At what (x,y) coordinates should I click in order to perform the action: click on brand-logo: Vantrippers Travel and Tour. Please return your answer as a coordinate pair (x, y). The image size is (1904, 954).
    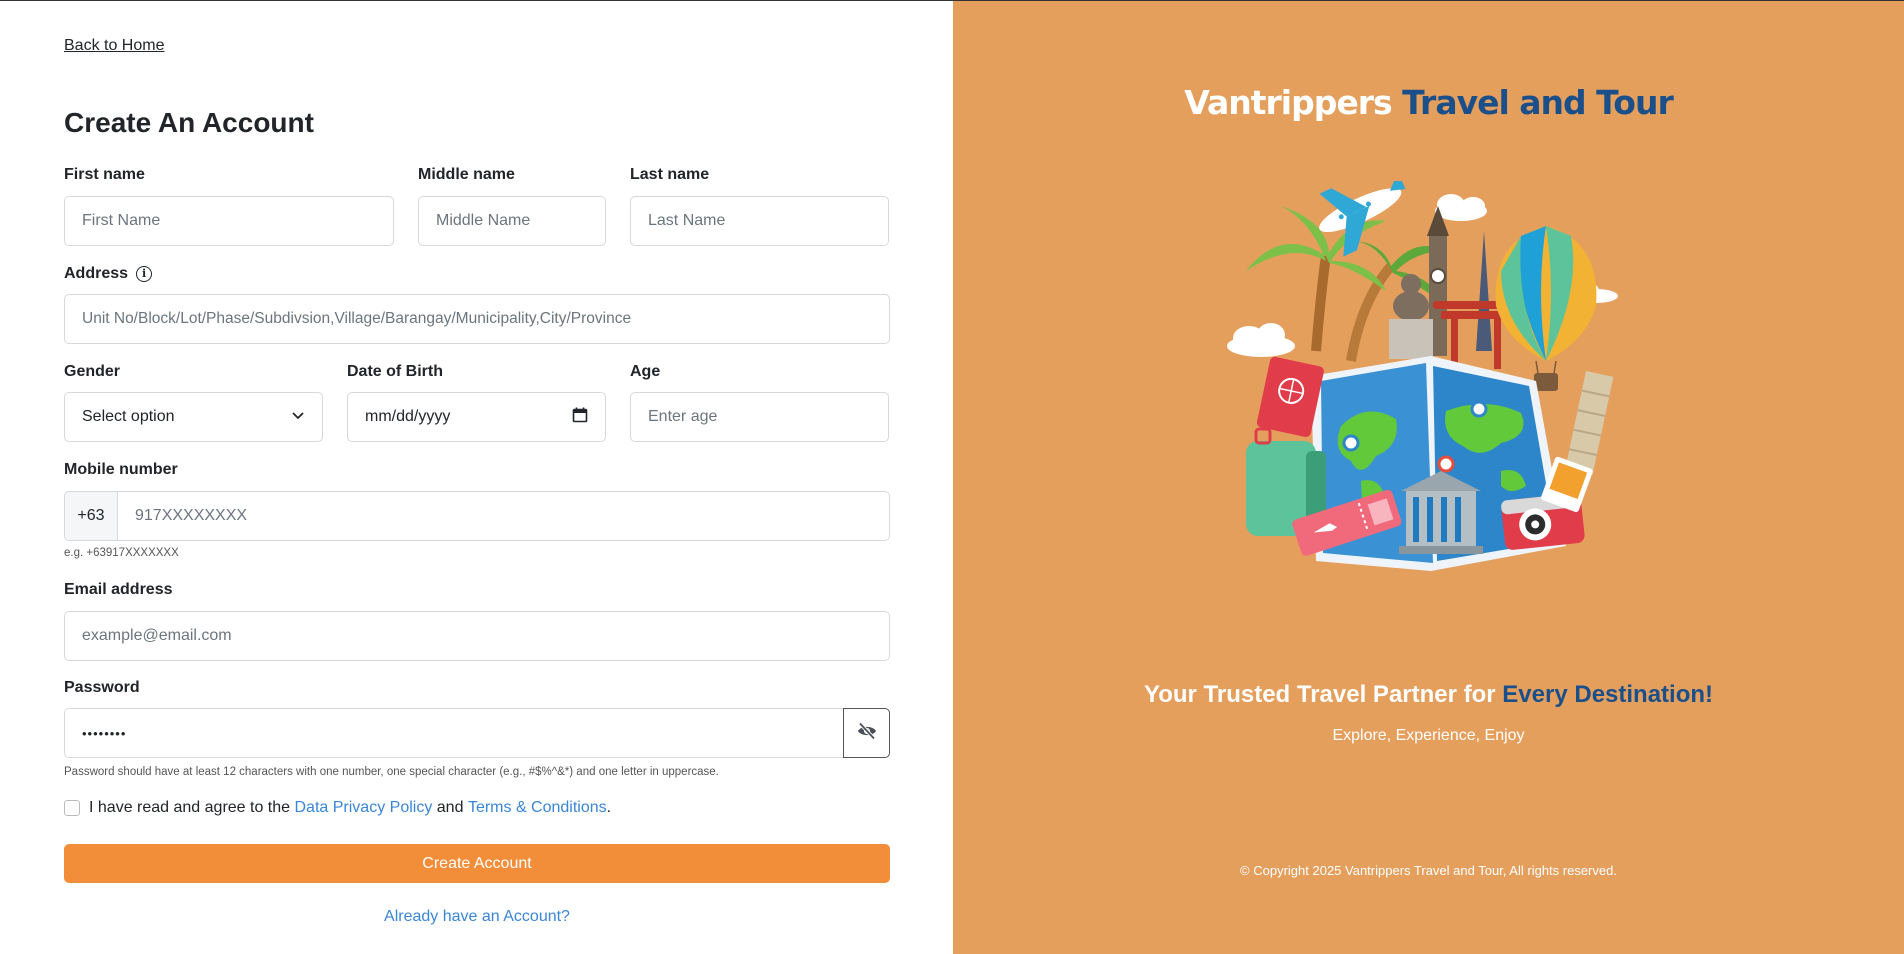
    Looking at the image, I should click on (1428, 102).